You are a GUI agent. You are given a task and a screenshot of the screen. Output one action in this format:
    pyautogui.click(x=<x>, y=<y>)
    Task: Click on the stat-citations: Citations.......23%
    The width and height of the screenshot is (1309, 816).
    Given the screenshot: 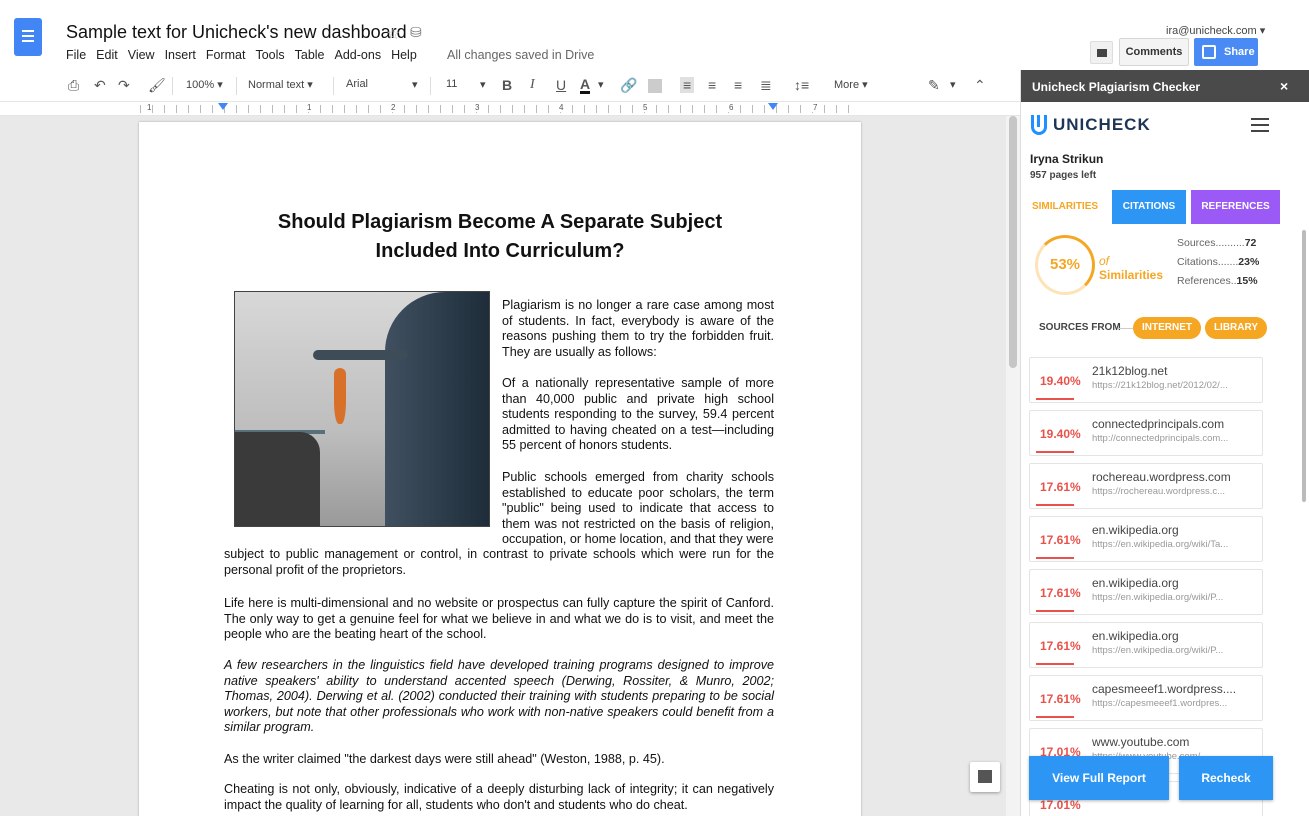 What is the action you would take?
    pyautogui.click(x=1218, y=262)
    